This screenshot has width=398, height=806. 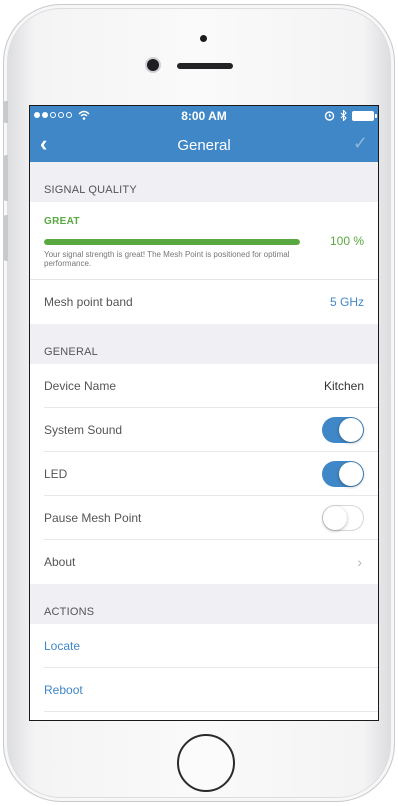 I want to click on section-header-signal-quality: SIGNAL QUALITY, so click(x=204, y=182).